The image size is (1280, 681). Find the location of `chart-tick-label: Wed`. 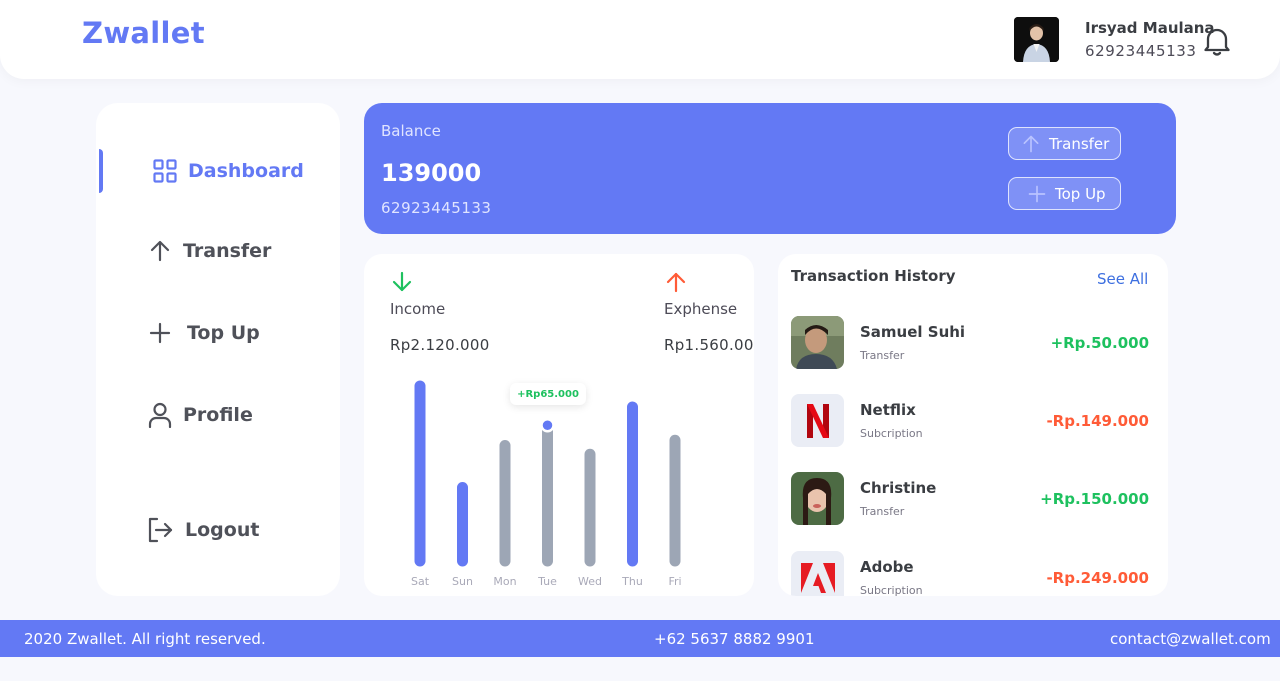

chart-tick-label: Wed is located at coordinates (590, 581).